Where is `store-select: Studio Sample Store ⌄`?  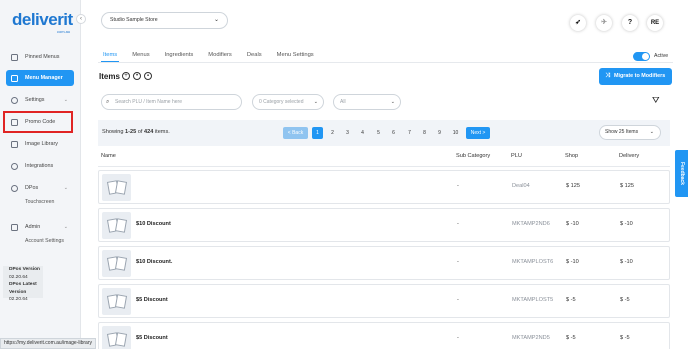
store-select: Studio Sample Store ⌄ is located at coordinates (164, 20).